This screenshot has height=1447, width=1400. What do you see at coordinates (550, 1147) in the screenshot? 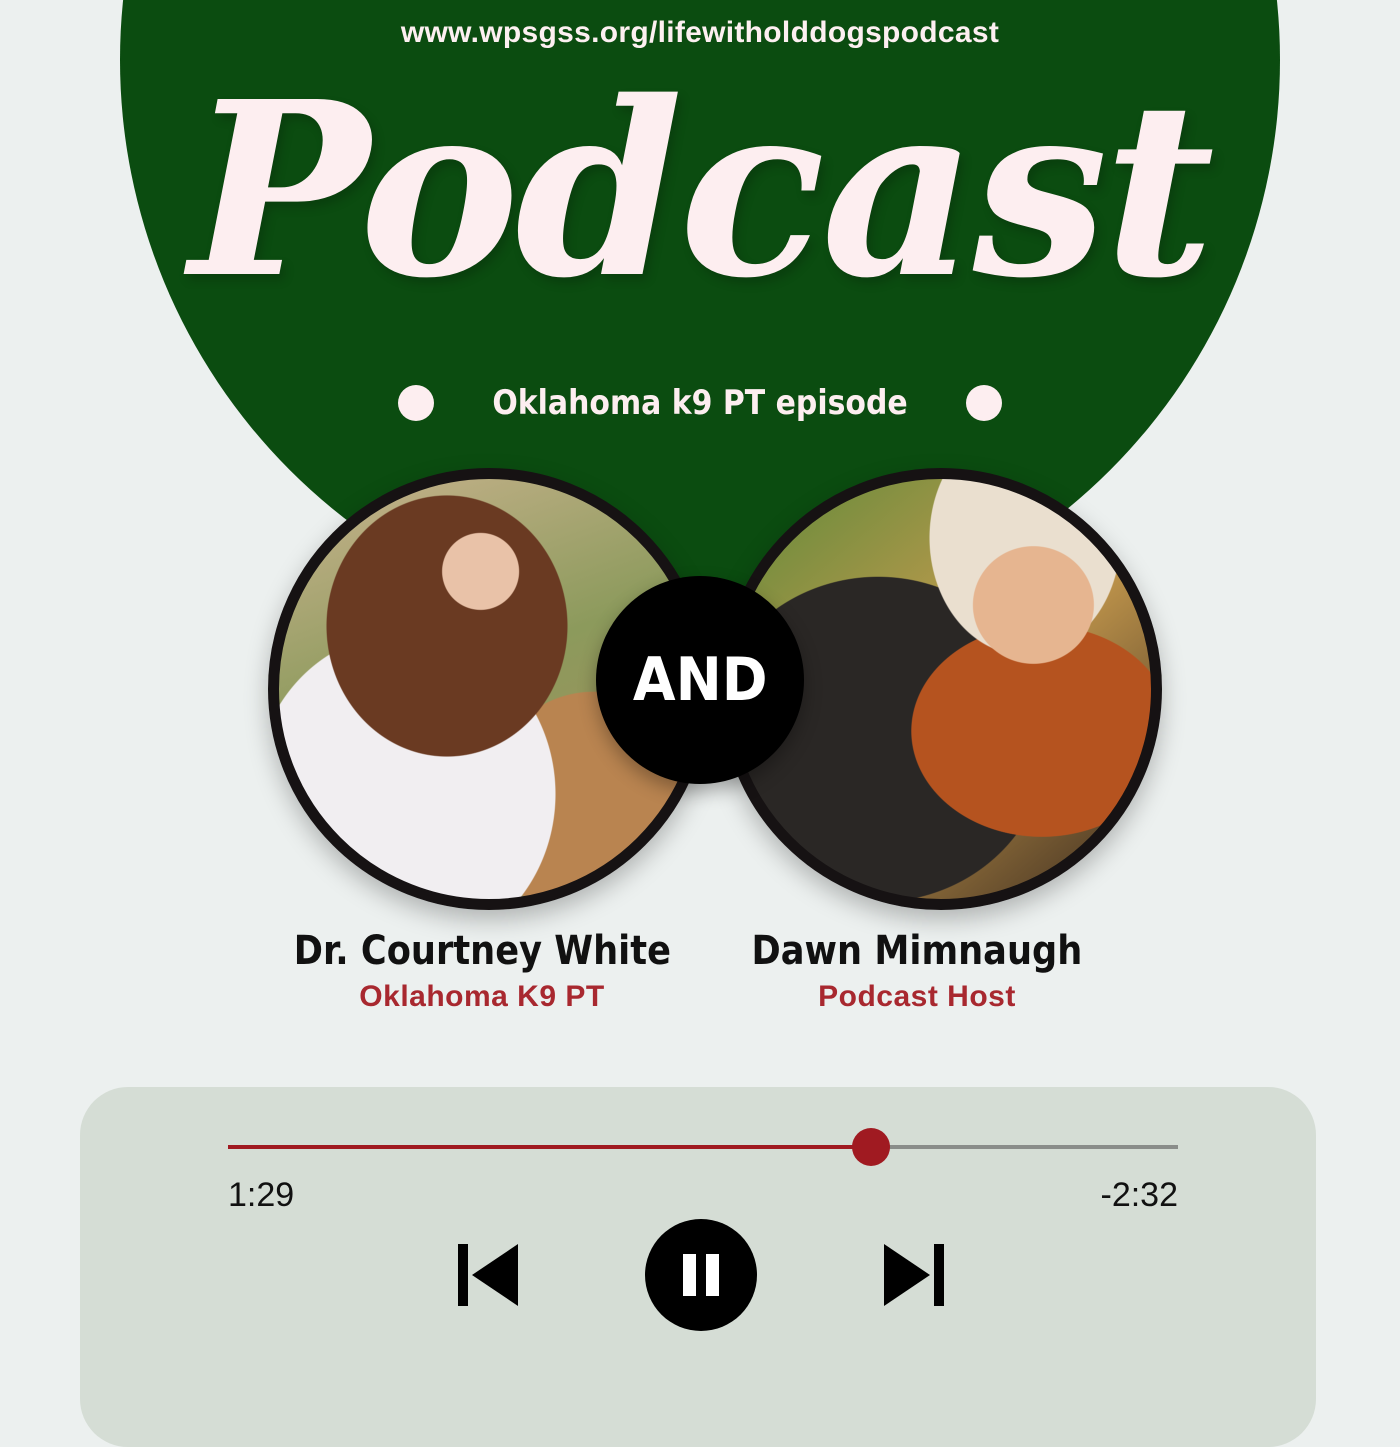
I see `progress-fill` at bounding box center [550, 1147].